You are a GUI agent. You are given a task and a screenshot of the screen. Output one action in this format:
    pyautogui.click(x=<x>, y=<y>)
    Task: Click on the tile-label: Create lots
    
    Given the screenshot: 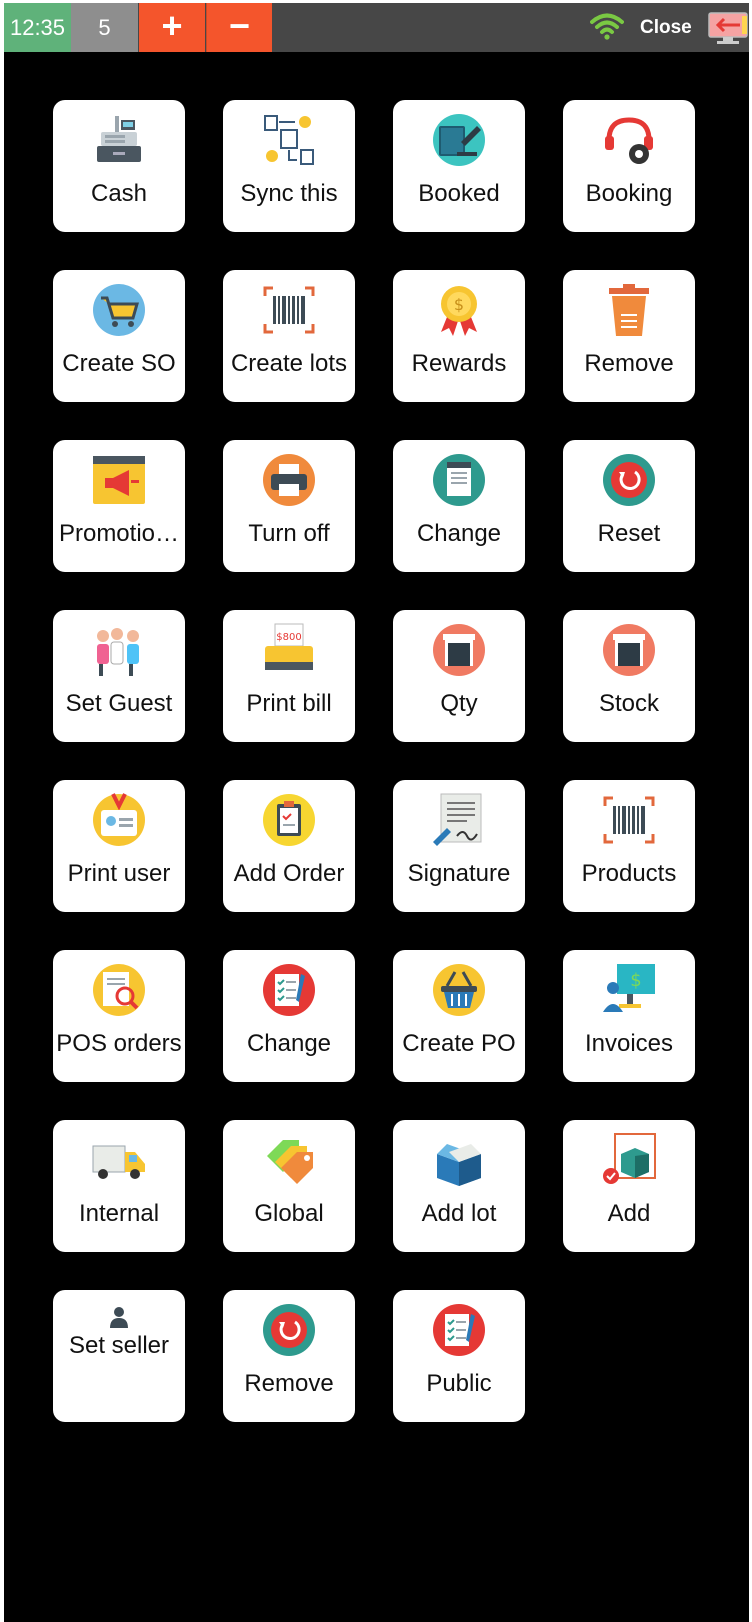 What is the action you would take?
    pyautogui.click(x=289, y=363)
    